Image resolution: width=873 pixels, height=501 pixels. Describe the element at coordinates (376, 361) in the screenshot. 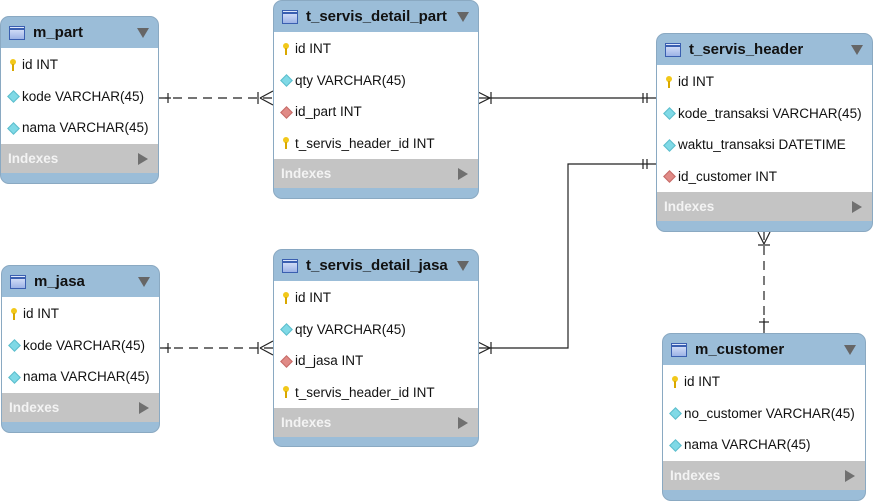

I see `column-row: id_jasa INT` at that location.